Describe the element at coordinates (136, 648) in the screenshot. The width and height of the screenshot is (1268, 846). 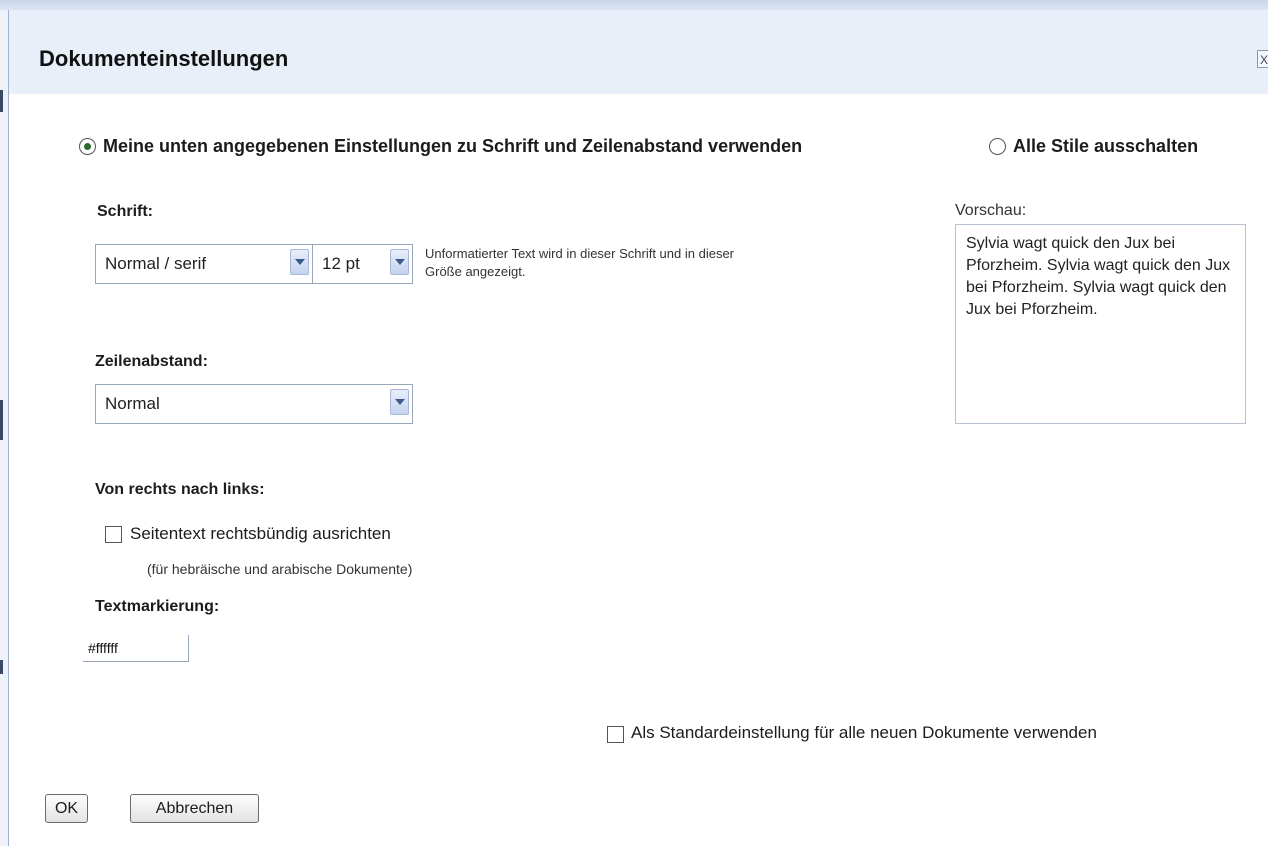
I see `highlight-color-input` at that location.